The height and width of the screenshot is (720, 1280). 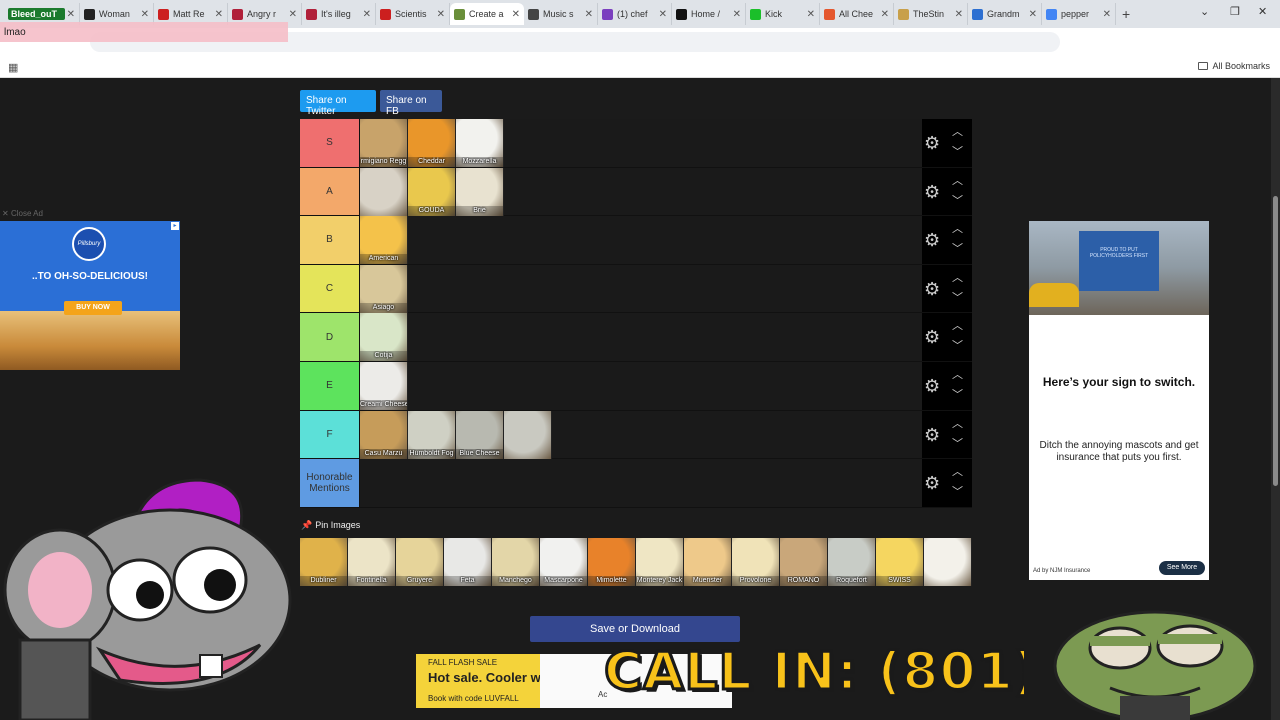 I want to click on tier-label: F, so click(x=330, y=434).